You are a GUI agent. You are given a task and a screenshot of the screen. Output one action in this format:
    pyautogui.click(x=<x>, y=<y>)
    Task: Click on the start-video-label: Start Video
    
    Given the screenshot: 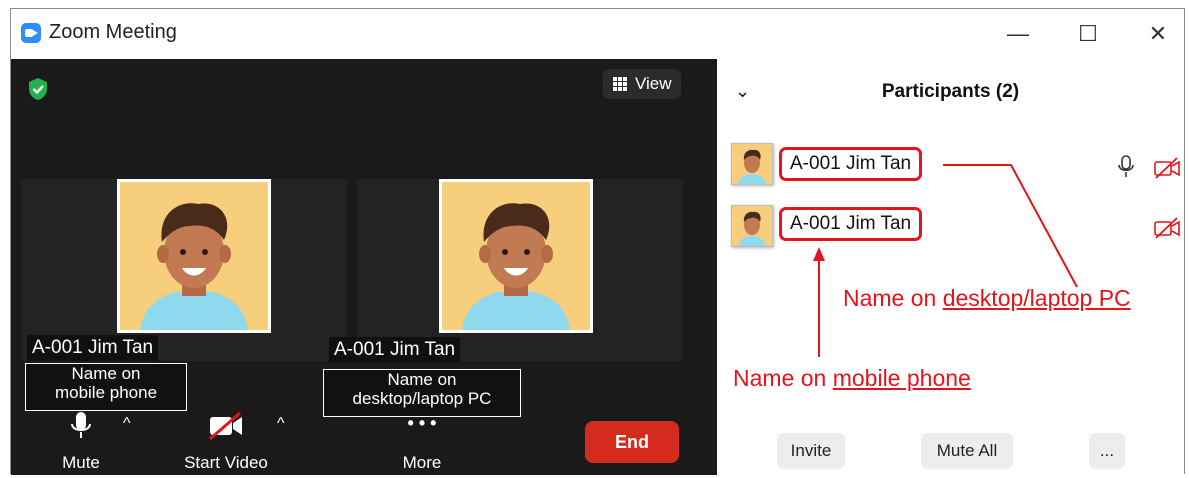 What is the action you would take?
    pyautogui.click(x=226, y=462)
    